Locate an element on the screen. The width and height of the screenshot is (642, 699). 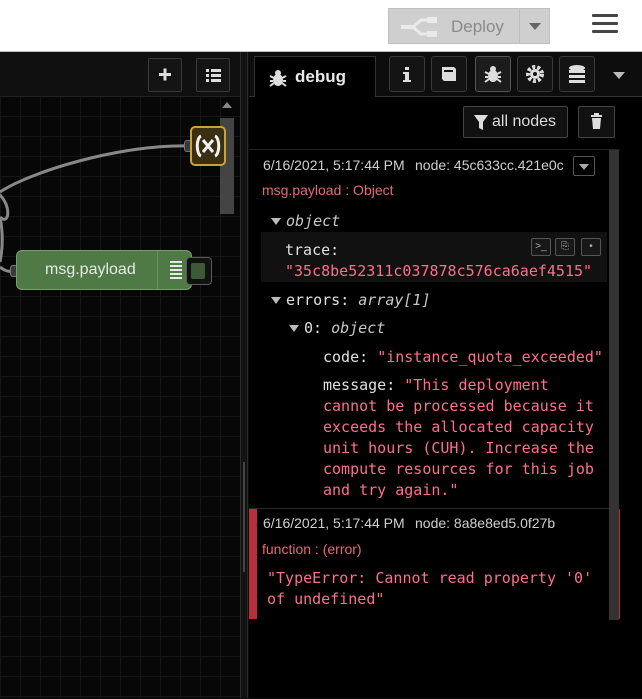
clear-messages-button is located at coordinates (596, 122).